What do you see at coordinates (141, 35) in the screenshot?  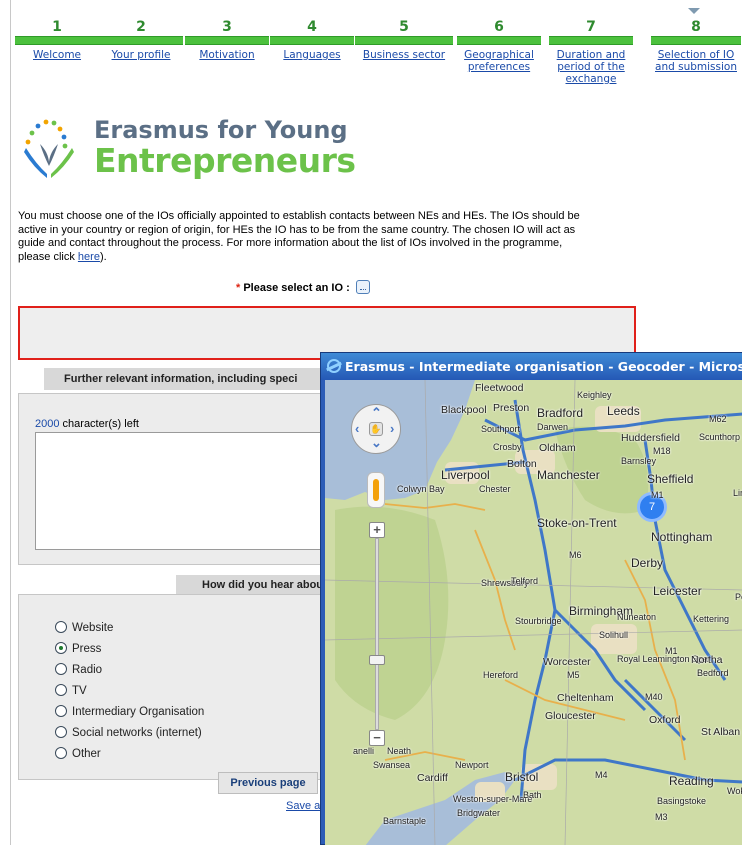 I see `wizard-step-2: 2 Your profile` at bounding box center [141, 35].